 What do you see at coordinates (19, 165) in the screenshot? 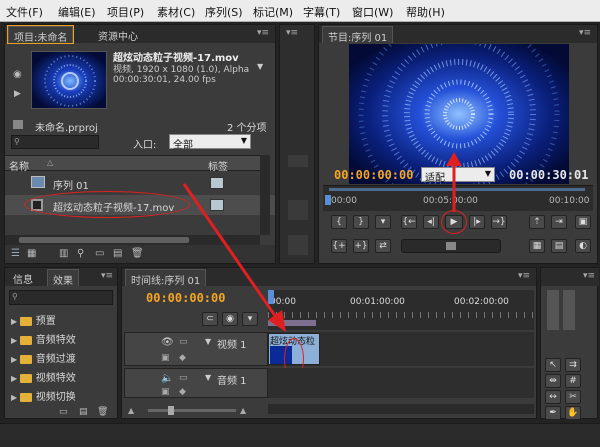
I see `col-name-header: 名称` at bounding box center [19, 165].